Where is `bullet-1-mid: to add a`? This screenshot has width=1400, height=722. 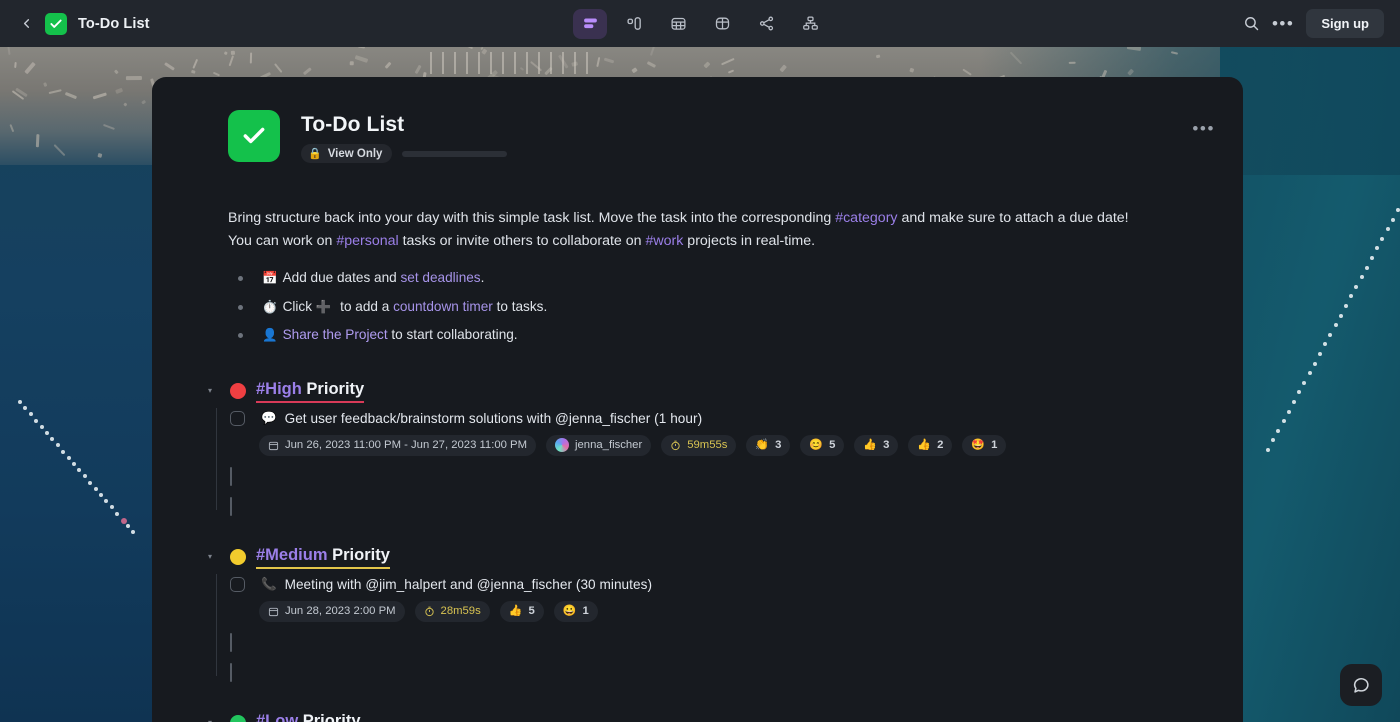 bullet-1-mid: to add a is located at coordinates (365, 306).